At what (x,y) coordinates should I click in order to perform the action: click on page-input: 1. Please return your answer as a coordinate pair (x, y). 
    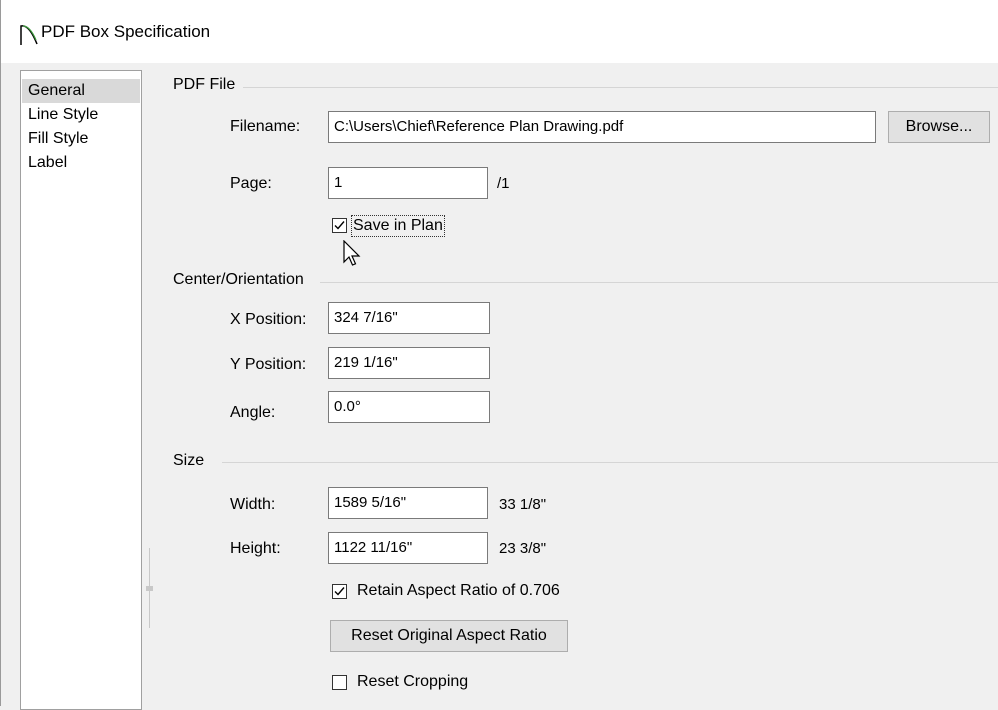
    Looking at the image, I should click on (408, 183).